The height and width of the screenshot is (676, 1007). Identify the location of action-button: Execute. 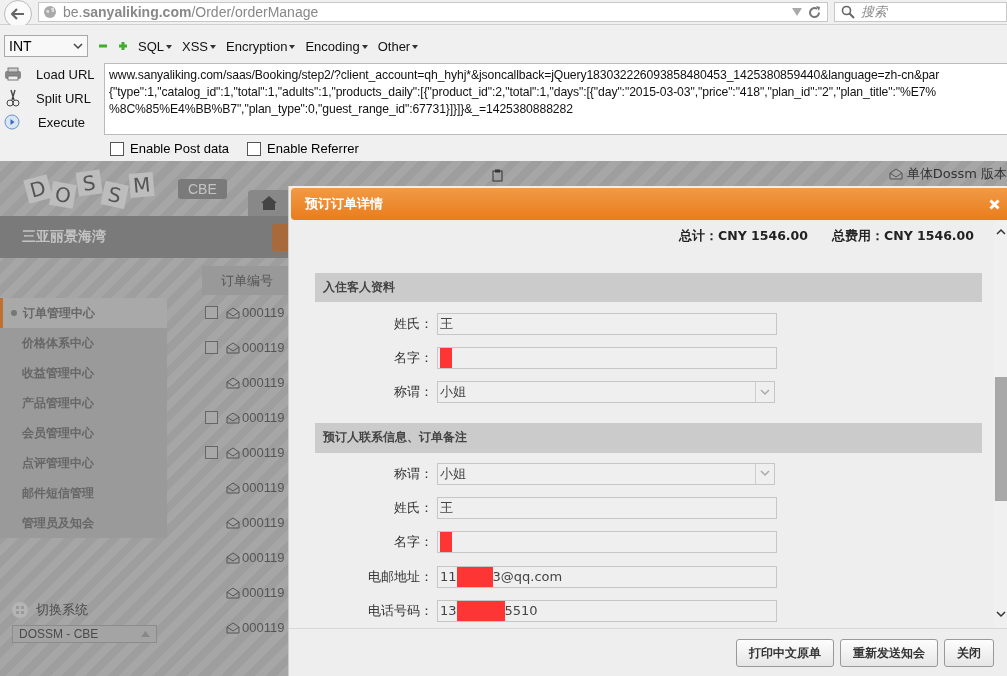
(61, 122).